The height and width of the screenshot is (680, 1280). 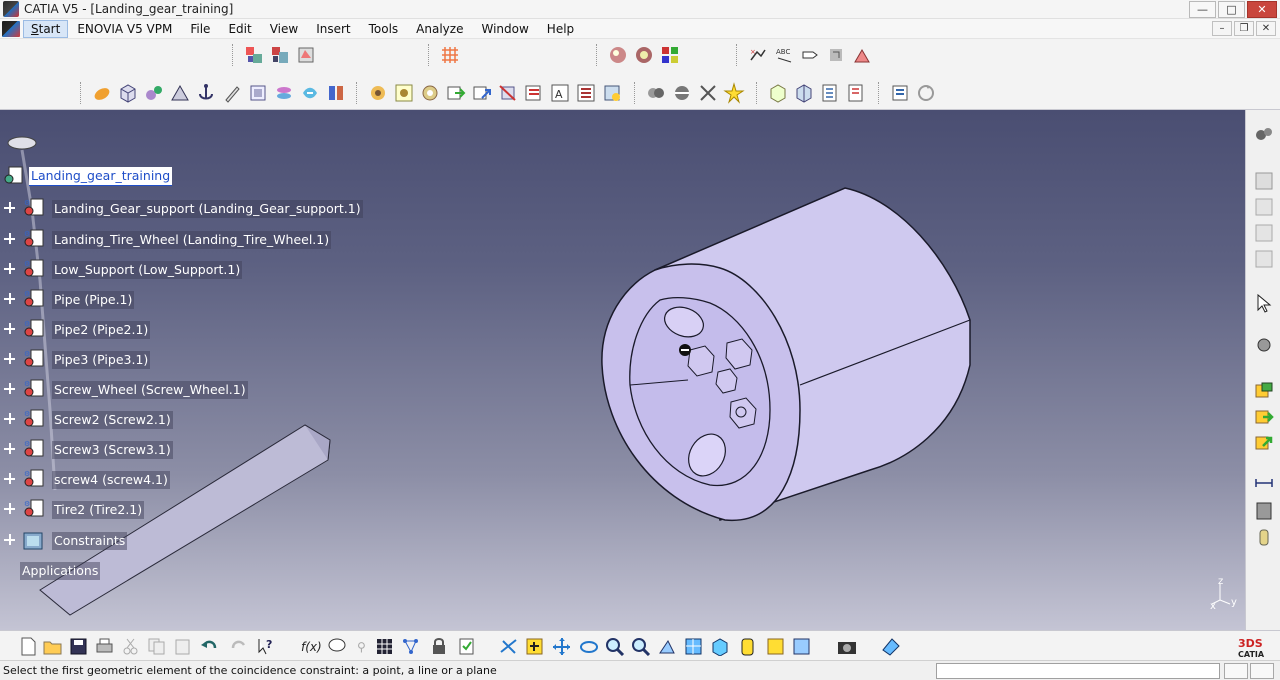 What do you see at coordinates (131, 646) in the screenshot?
I see `cut-icon` at bounding box center [131, 646].